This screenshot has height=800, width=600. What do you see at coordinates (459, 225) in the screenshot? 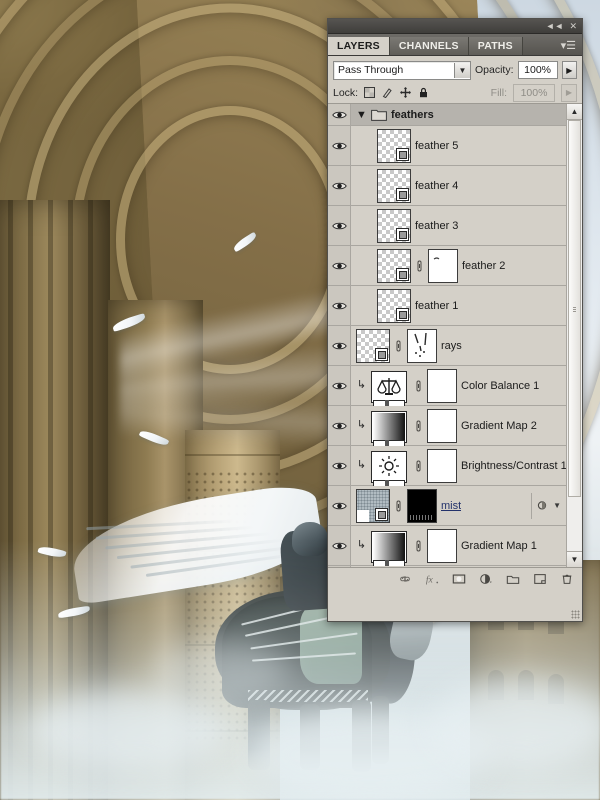
I see `layer-row-body: feather 3` at bounding box center [459, 225].